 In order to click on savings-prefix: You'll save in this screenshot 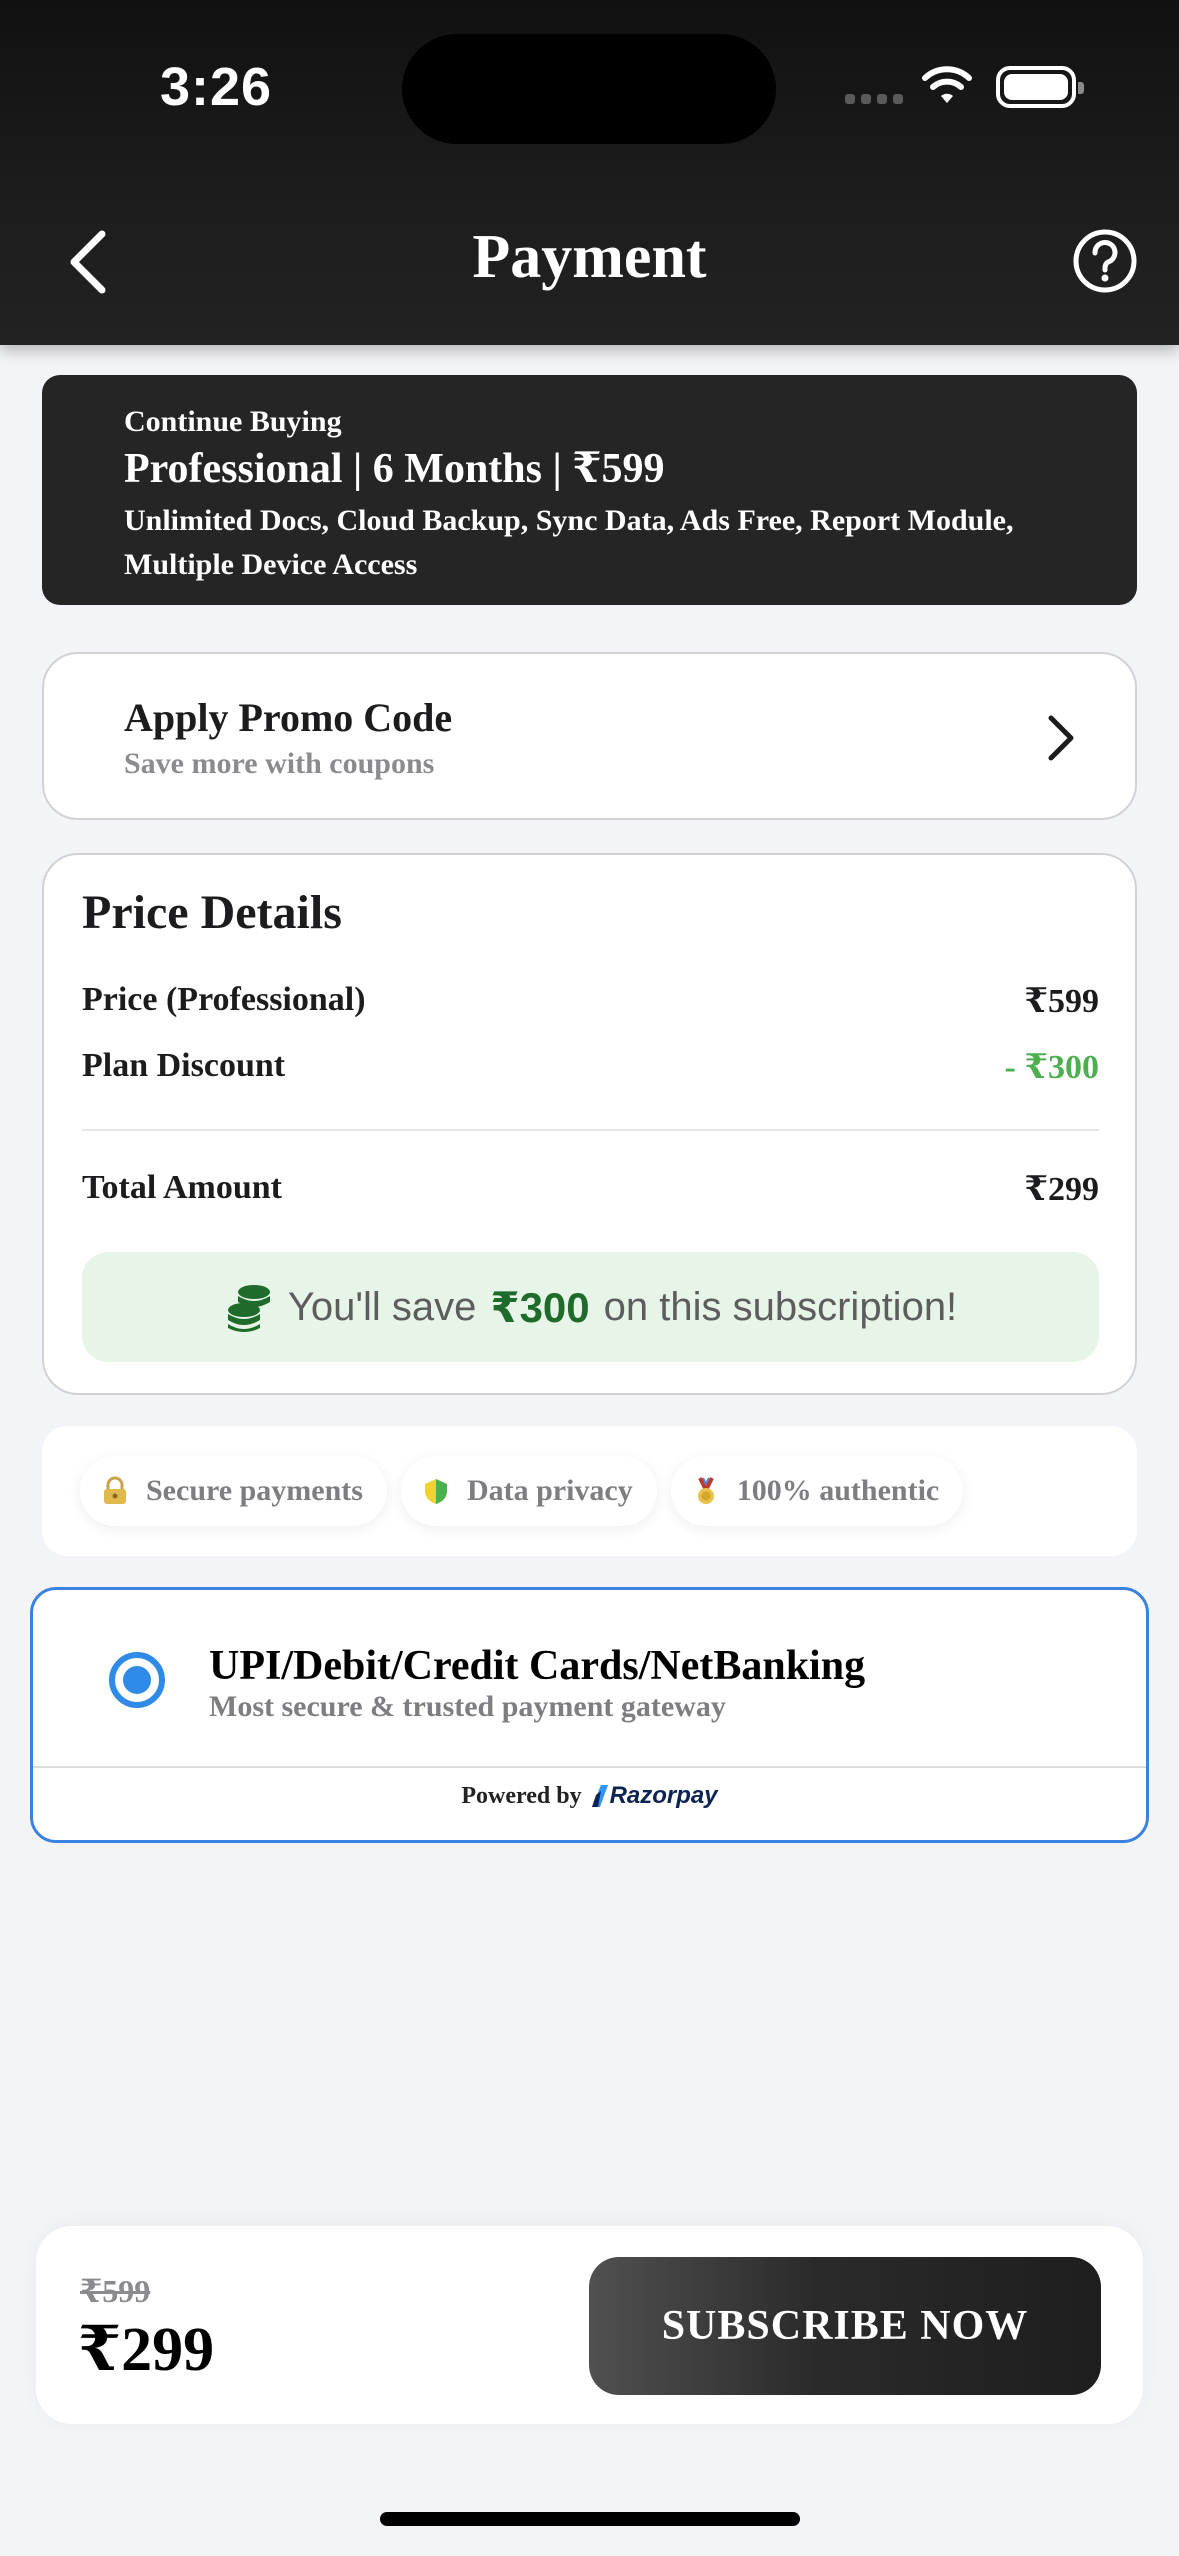, I will do `click(382, 1306)`.